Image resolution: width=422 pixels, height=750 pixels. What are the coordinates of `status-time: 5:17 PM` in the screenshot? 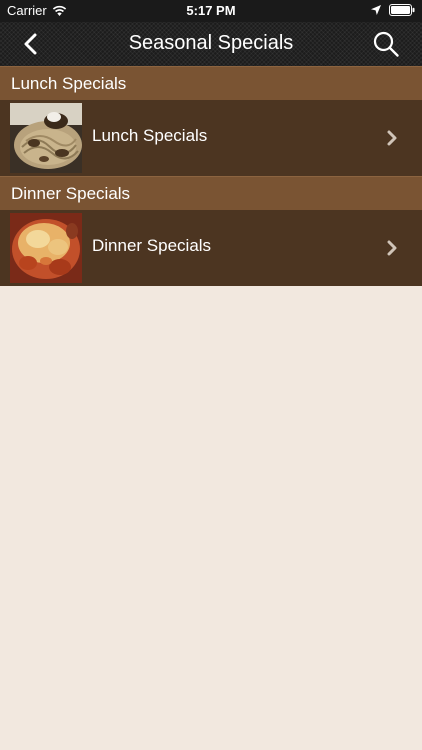 It's located at (211, 10).